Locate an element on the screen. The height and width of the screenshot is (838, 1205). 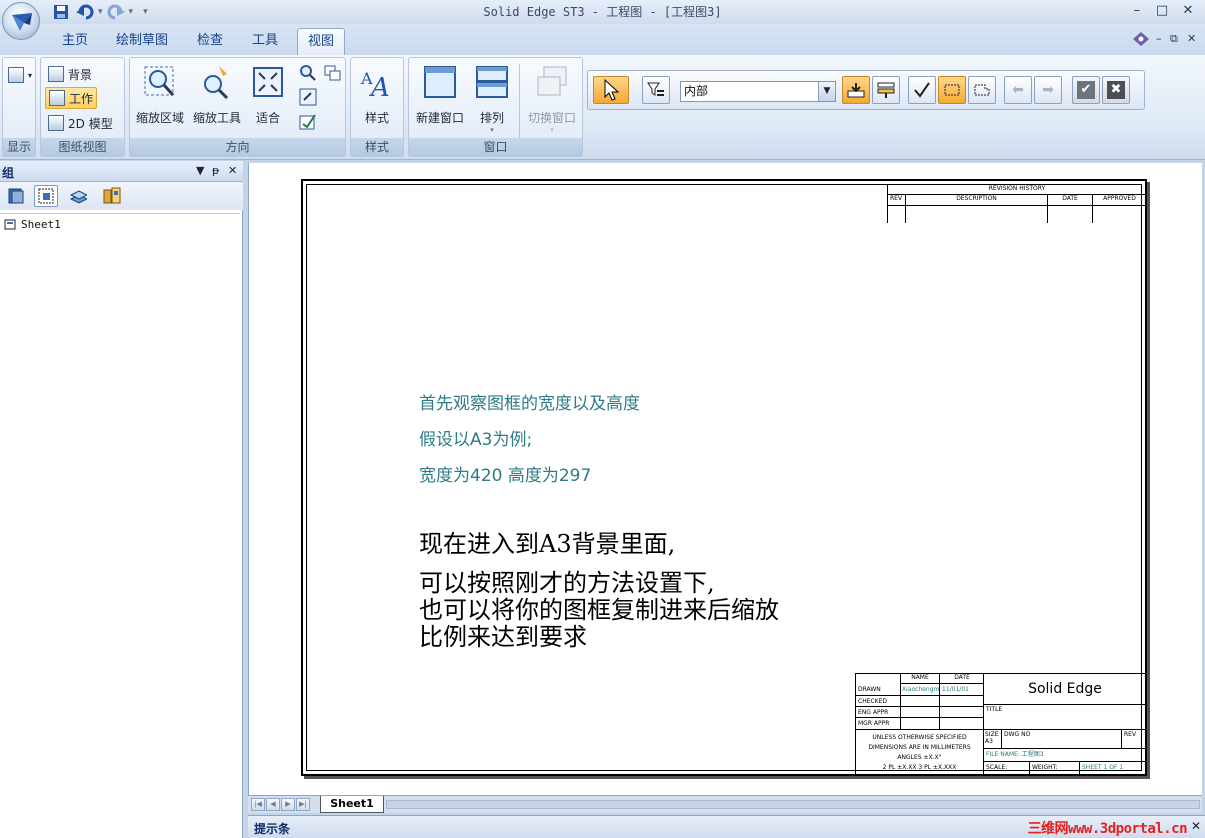
window-group: 新建窗口 排列 ▾ 切换窗口 ▾ 窗口 is located at coordinates (495, 107).